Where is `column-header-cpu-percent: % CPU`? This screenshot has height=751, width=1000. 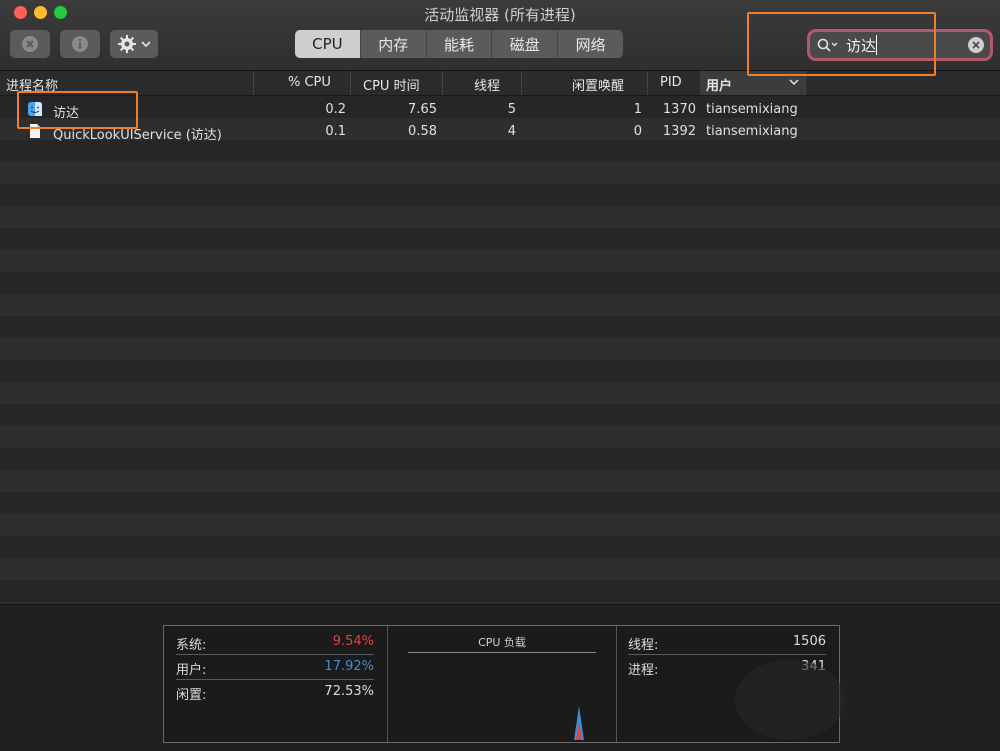 column-header-cpu-percent: % CPU is located at coordinates (309, 83).